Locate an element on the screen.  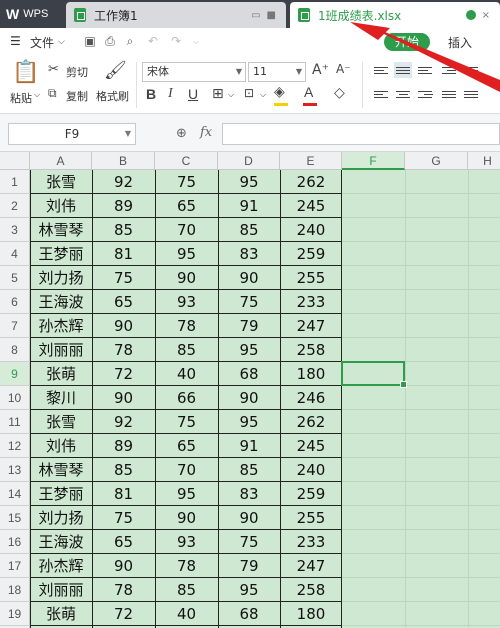
row-header: 4 is located at coordinates (15, 254).